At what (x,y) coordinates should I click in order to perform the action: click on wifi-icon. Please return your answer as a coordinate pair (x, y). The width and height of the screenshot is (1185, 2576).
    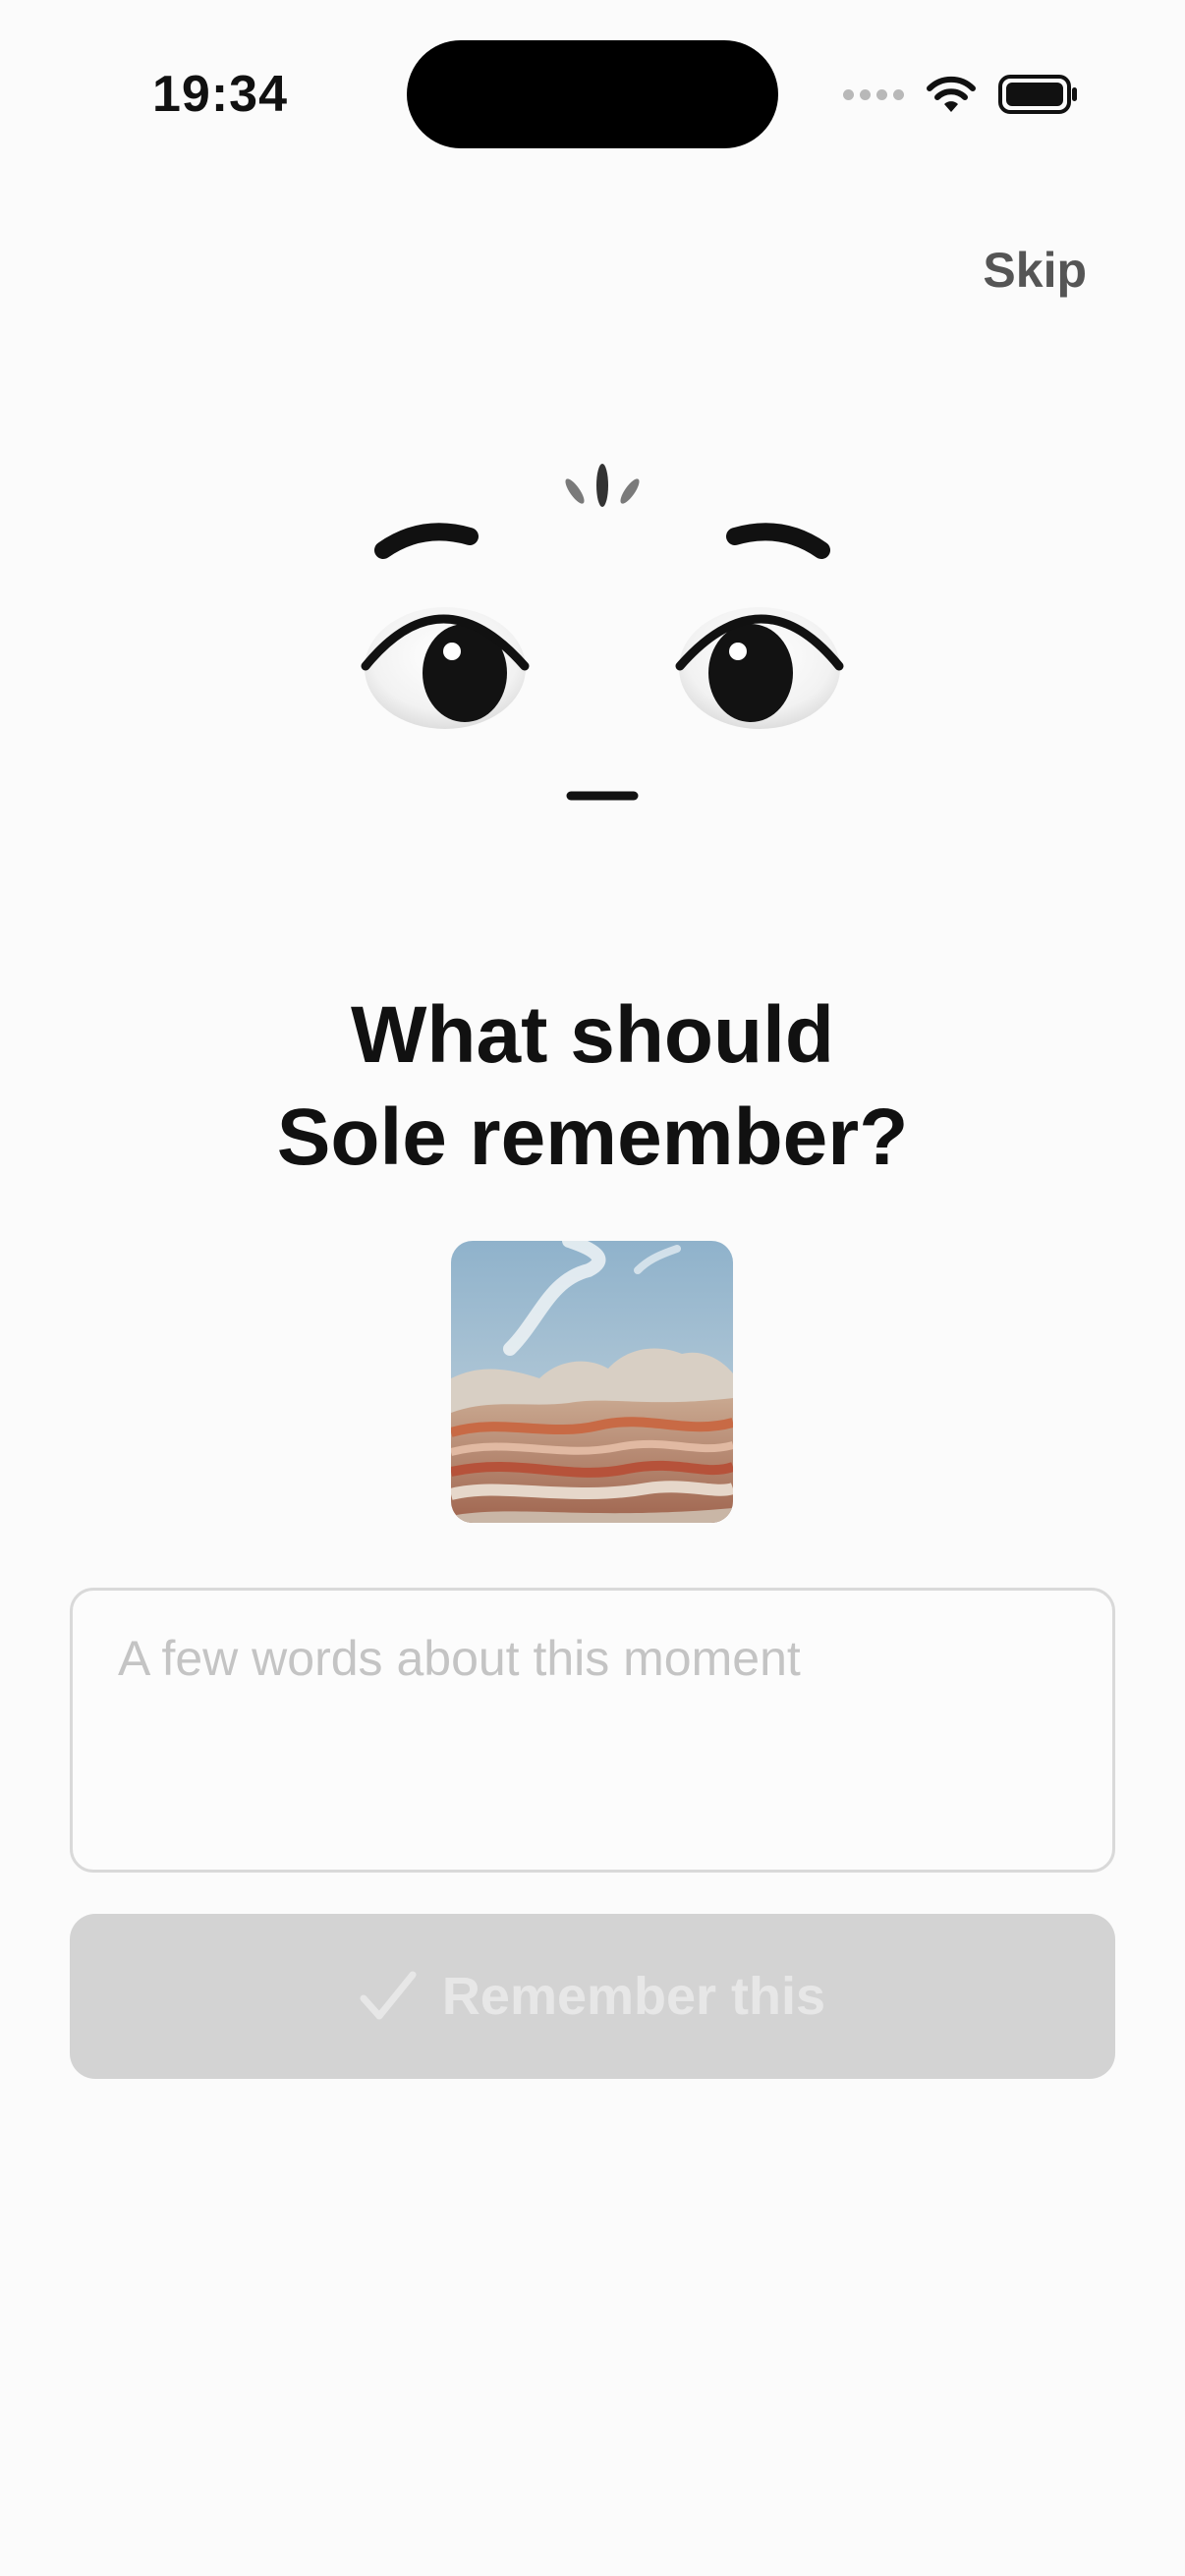
    Looking at the image, I should click on (952, 94).